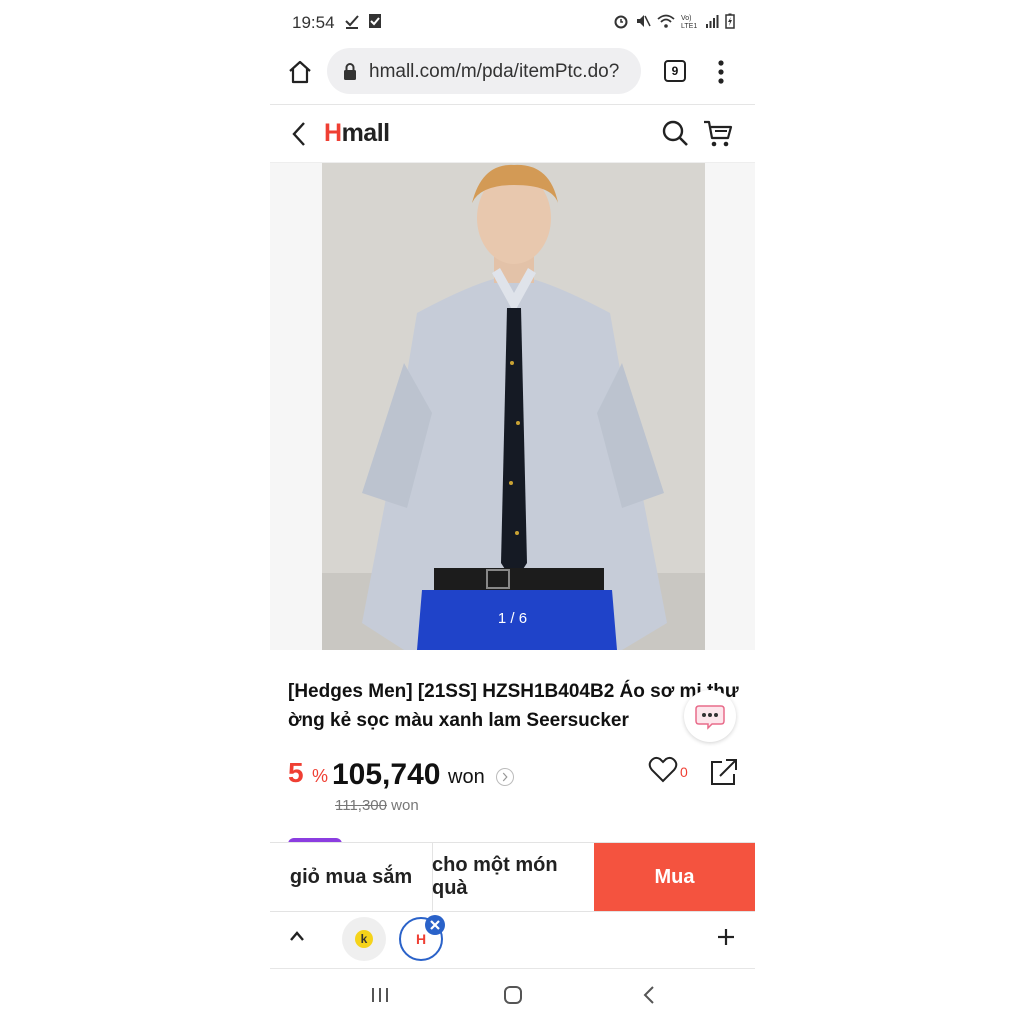  What do you see at coordinates (297, 936) in the screenshot?
I see `chevron-up-icon` at bounding box center [297, 936].